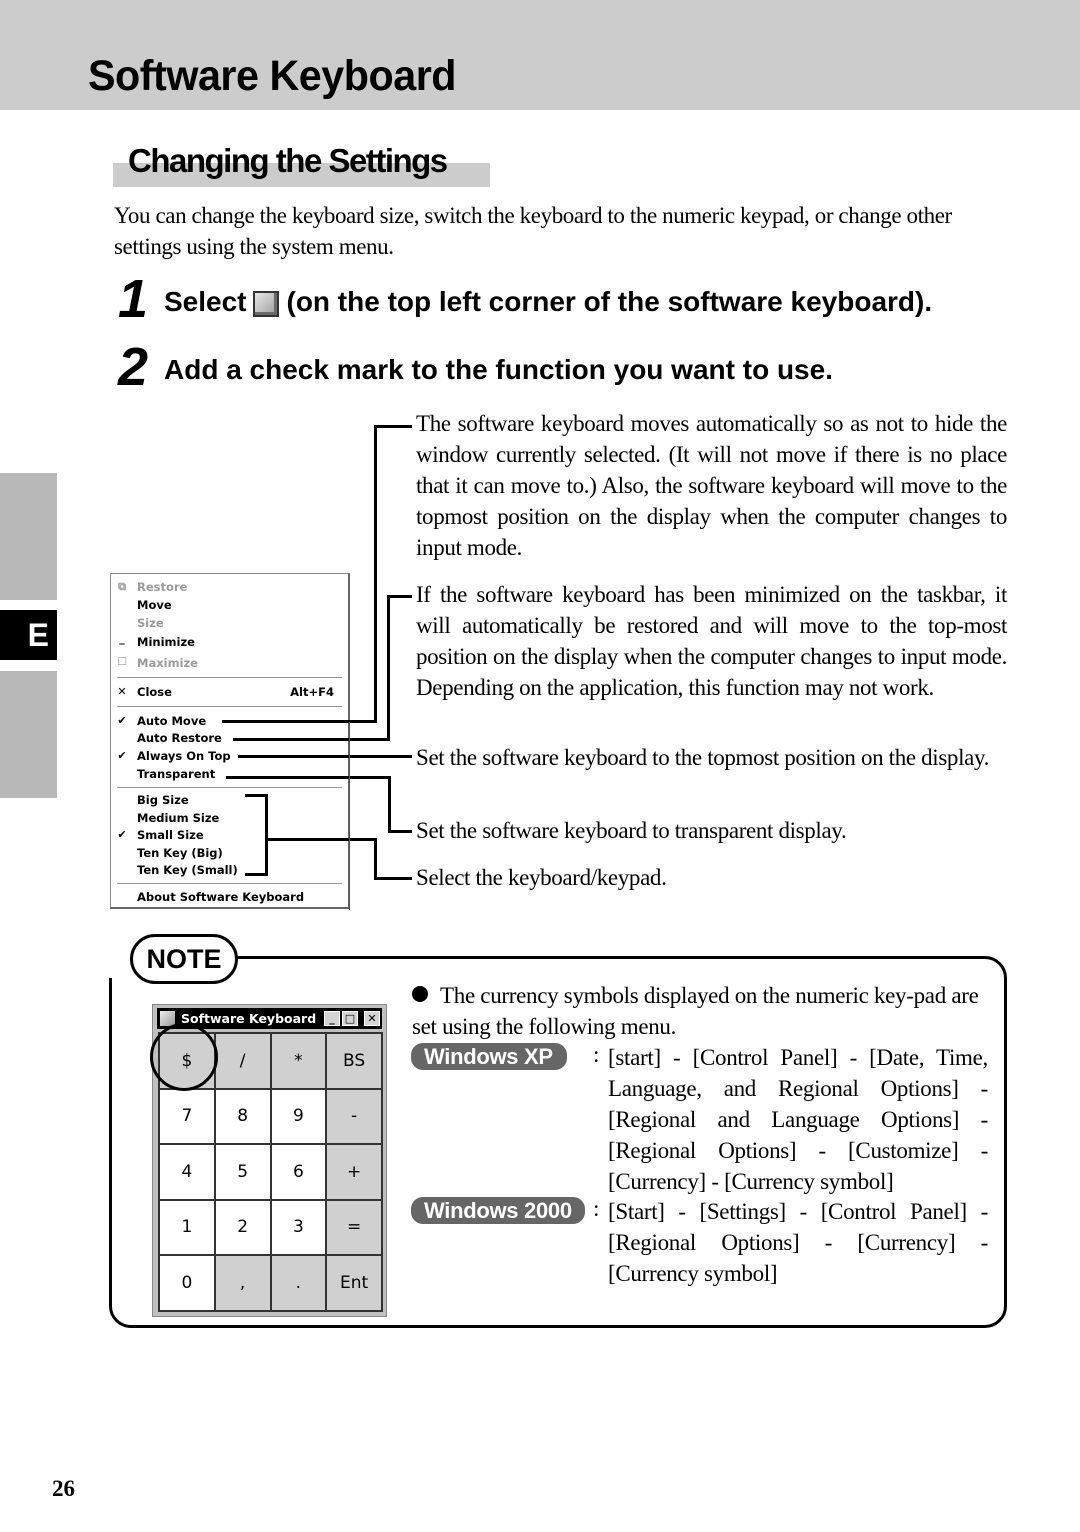 The height and width of the screenshot is (1532, 1080). Describe the element at coordinates (122, 661) in the screenshot. I see `maximize-icon: ☐` at that location.